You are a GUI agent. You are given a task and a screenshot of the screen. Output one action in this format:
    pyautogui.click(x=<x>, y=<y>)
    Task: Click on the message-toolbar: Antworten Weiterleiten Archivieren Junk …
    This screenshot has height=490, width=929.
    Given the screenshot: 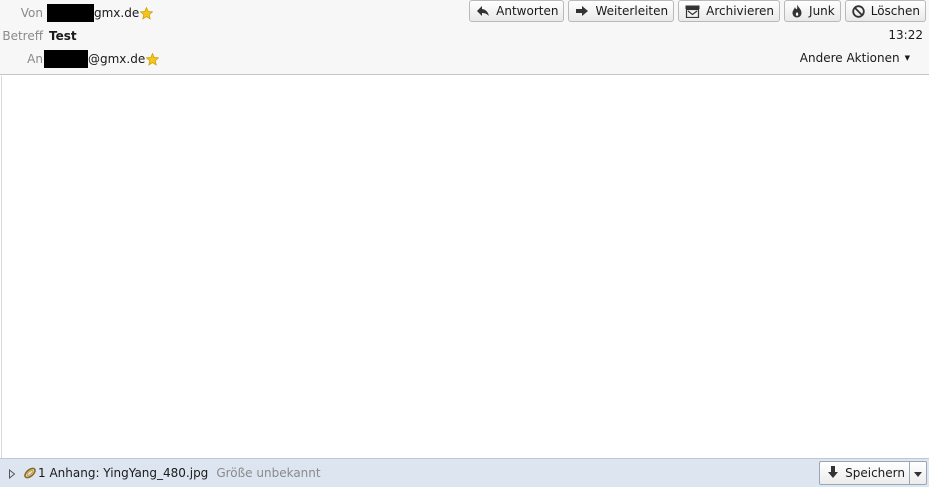 What is the action you would take?
    pyautogui.click(x=697, y=11)
    